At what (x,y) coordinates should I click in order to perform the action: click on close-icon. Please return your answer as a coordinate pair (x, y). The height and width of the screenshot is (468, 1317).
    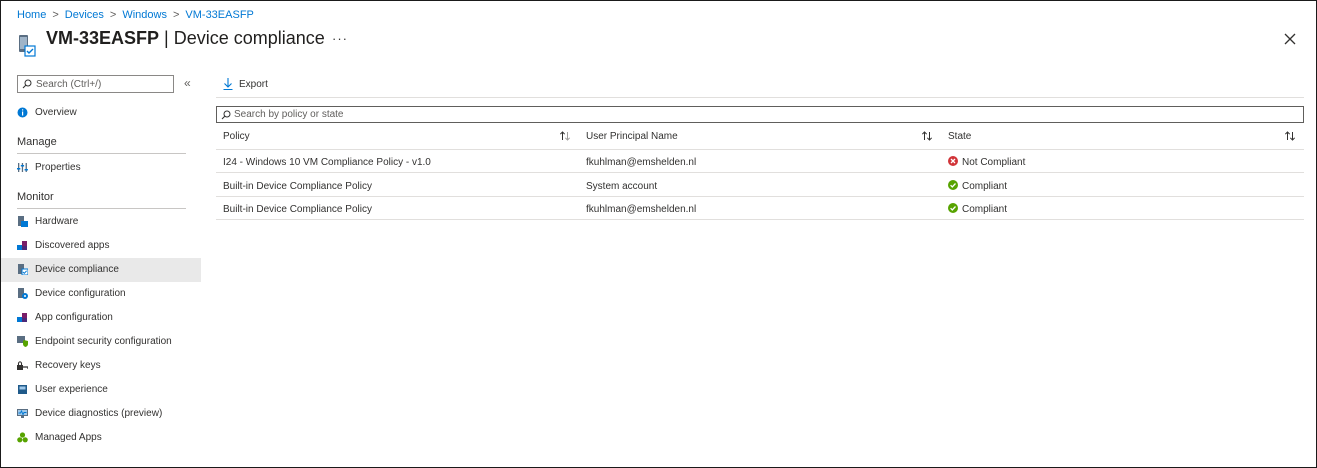
    Looking at the image, I should click on (1290, 39).